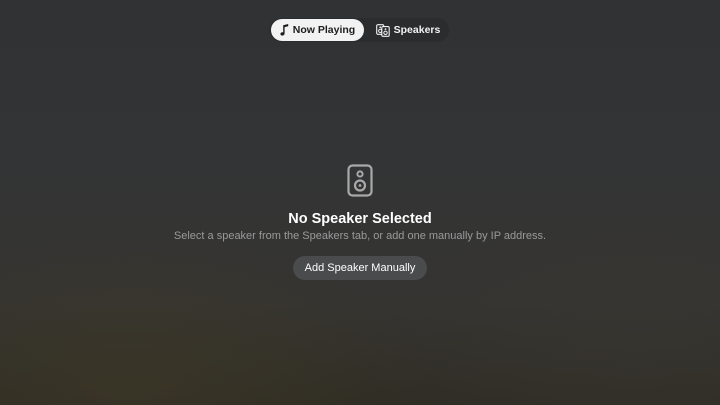 This screenshot has height=405, width=720. Describe the element at coordinates (284, 30) in the screenshot. I see `music-note-icon` at that location.